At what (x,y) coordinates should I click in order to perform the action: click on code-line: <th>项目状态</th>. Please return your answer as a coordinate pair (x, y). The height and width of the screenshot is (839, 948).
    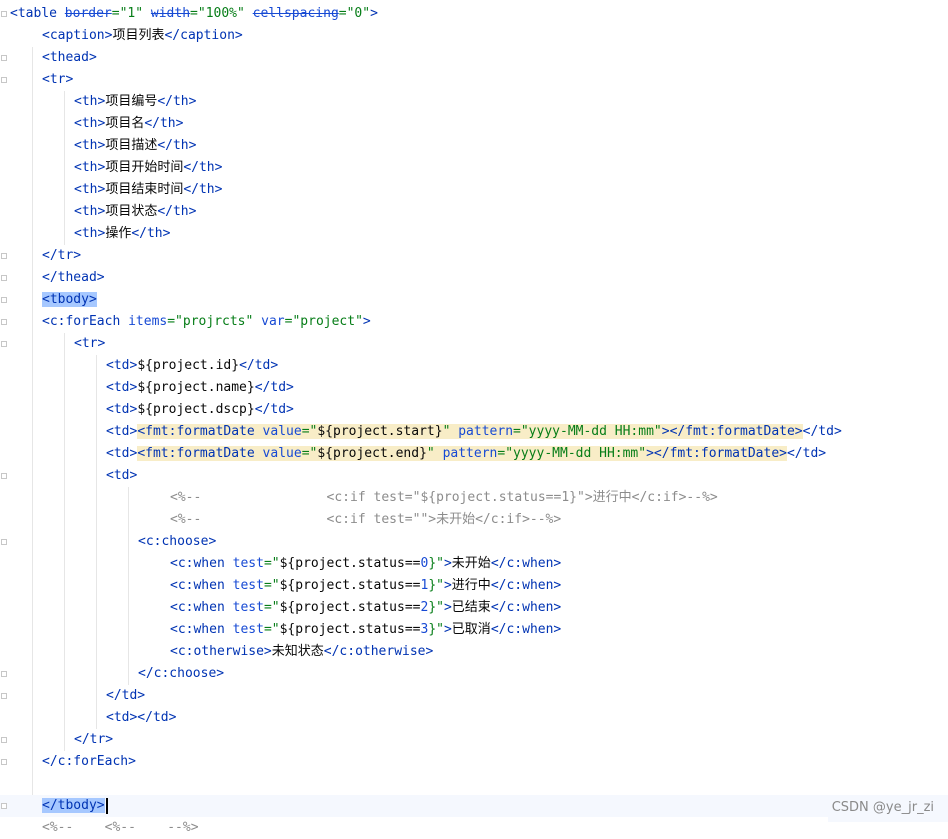
    Looking at the image, I should click on (474, 212).